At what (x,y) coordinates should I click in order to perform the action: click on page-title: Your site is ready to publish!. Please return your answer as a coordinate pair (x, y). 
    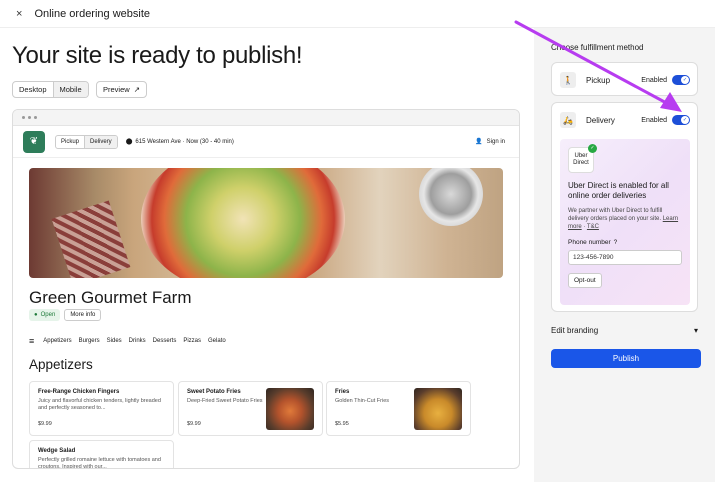
    Looking at the image, I should click on (157, 55).